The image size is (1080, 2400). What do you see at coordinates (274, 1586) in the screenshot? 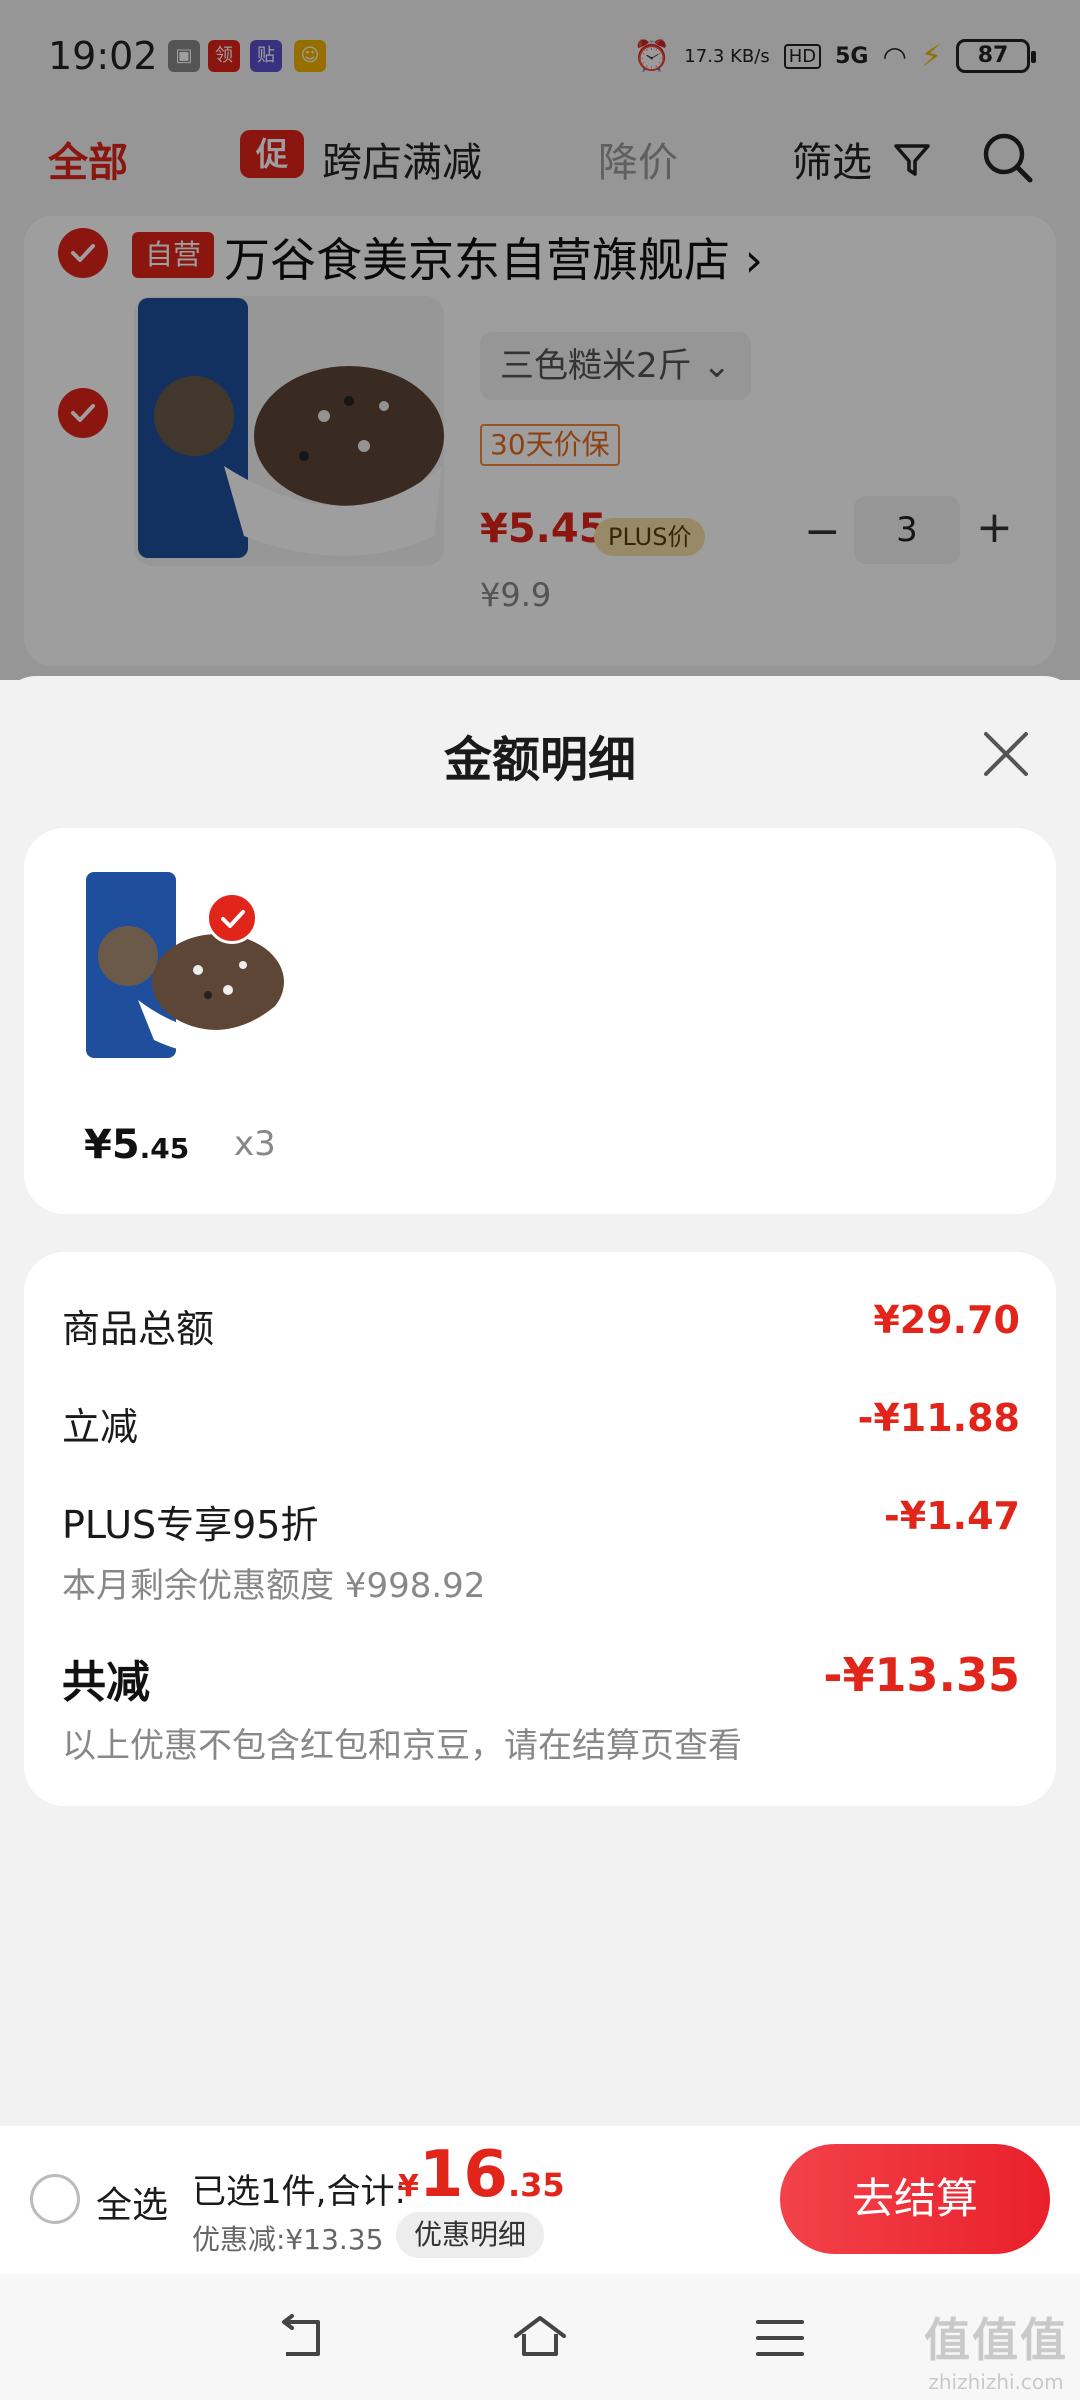
I see `plus-remaining-quota: 本月剩余优惠额度 ¥998.92` at bounding box center [274, 1586].